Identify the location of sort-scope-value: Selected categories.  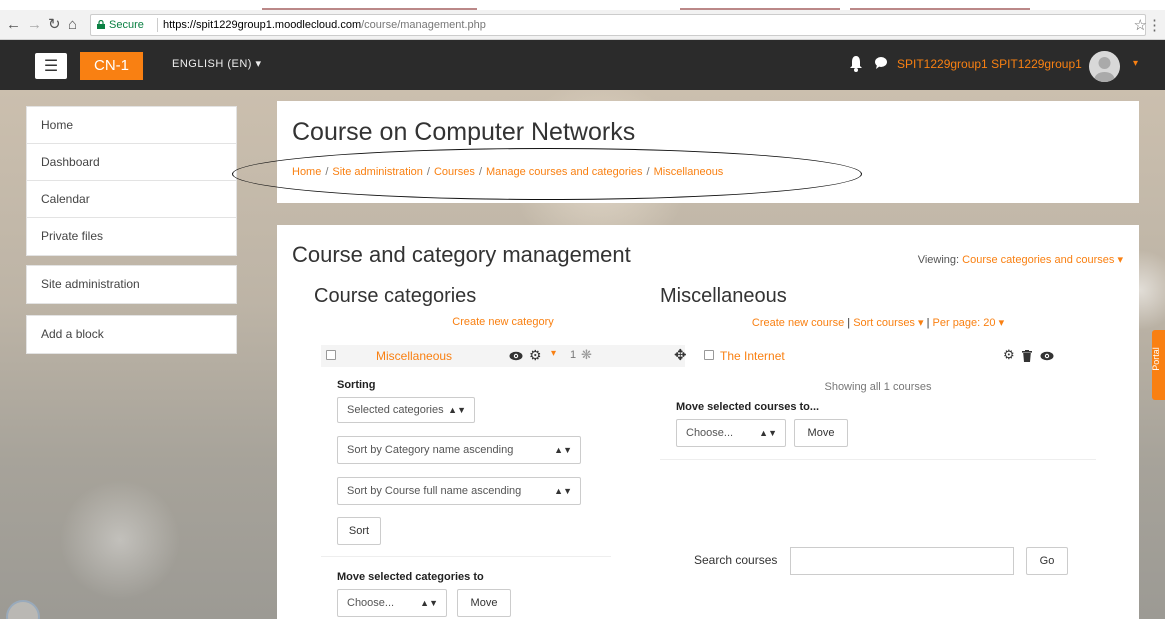
(395, 410).